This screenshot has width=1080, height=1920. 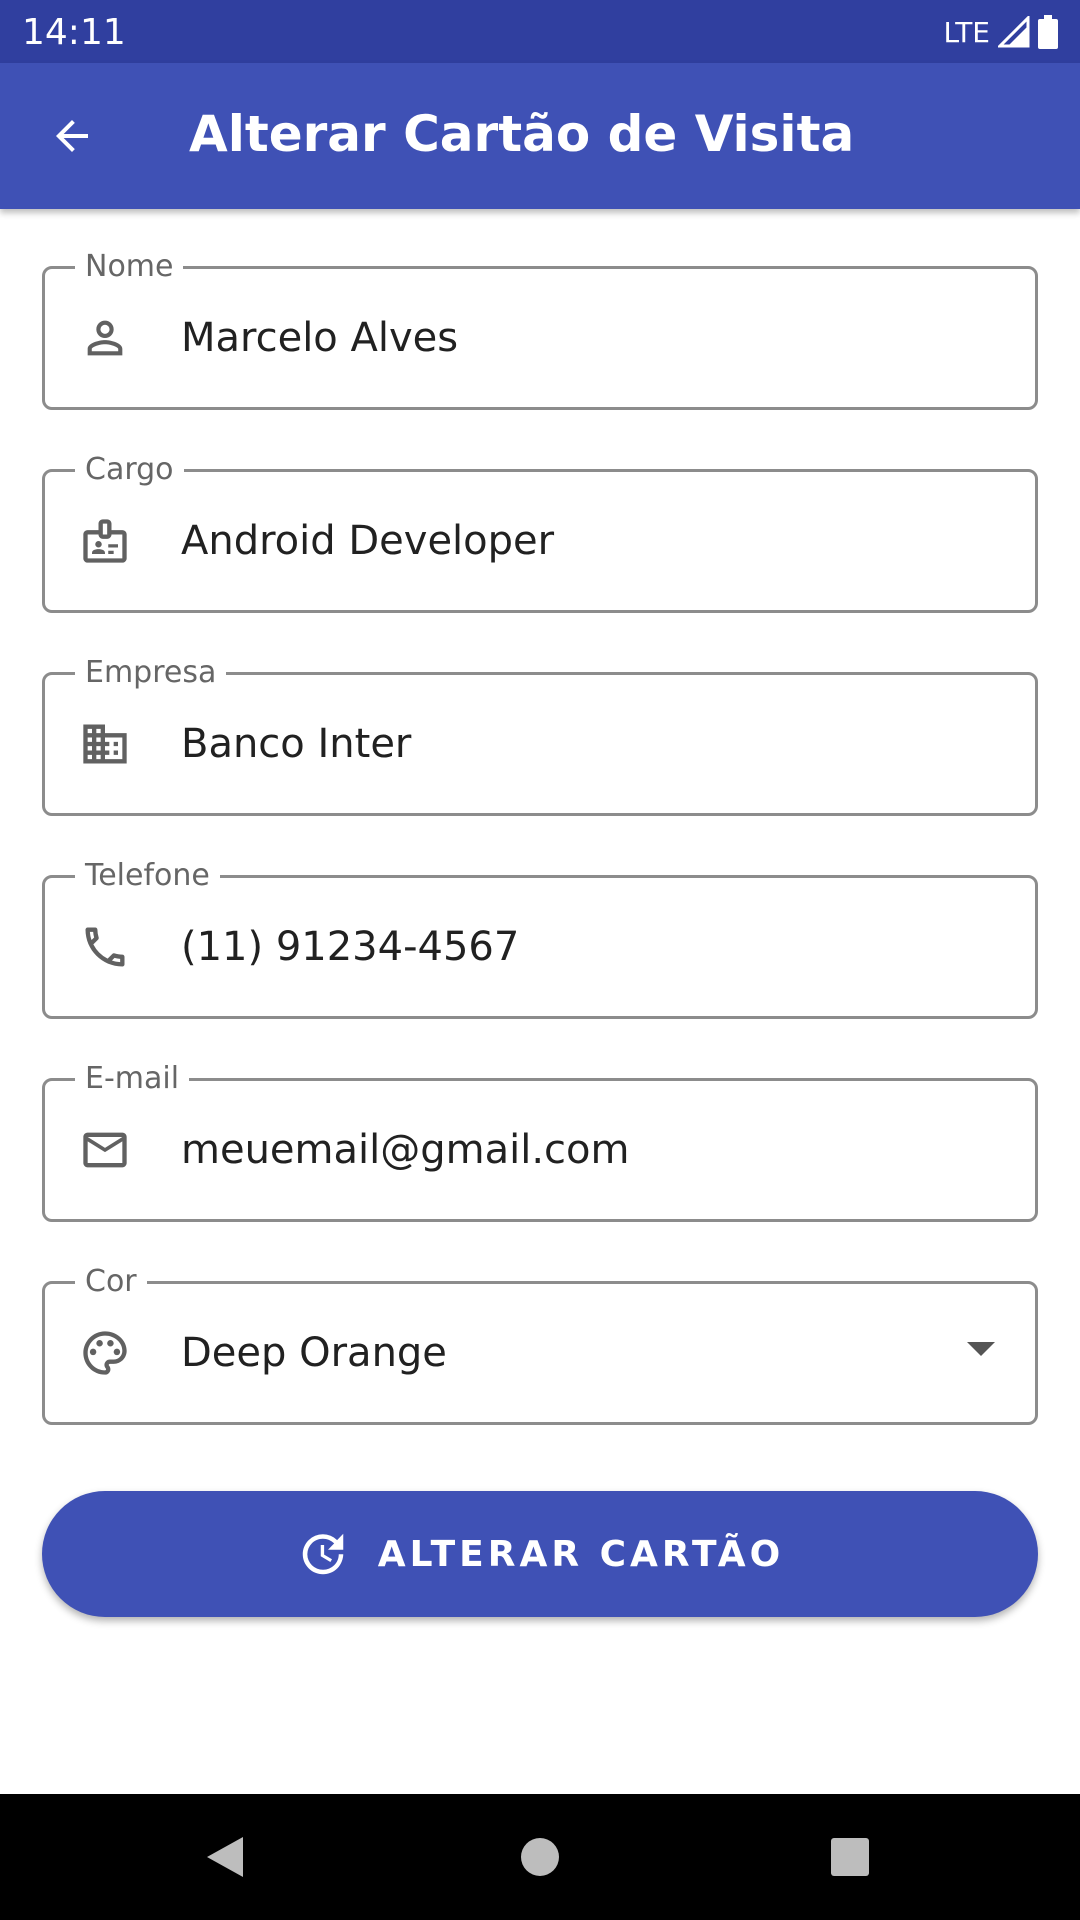 I want to click on badge-icon, so click(x=105, y=541).